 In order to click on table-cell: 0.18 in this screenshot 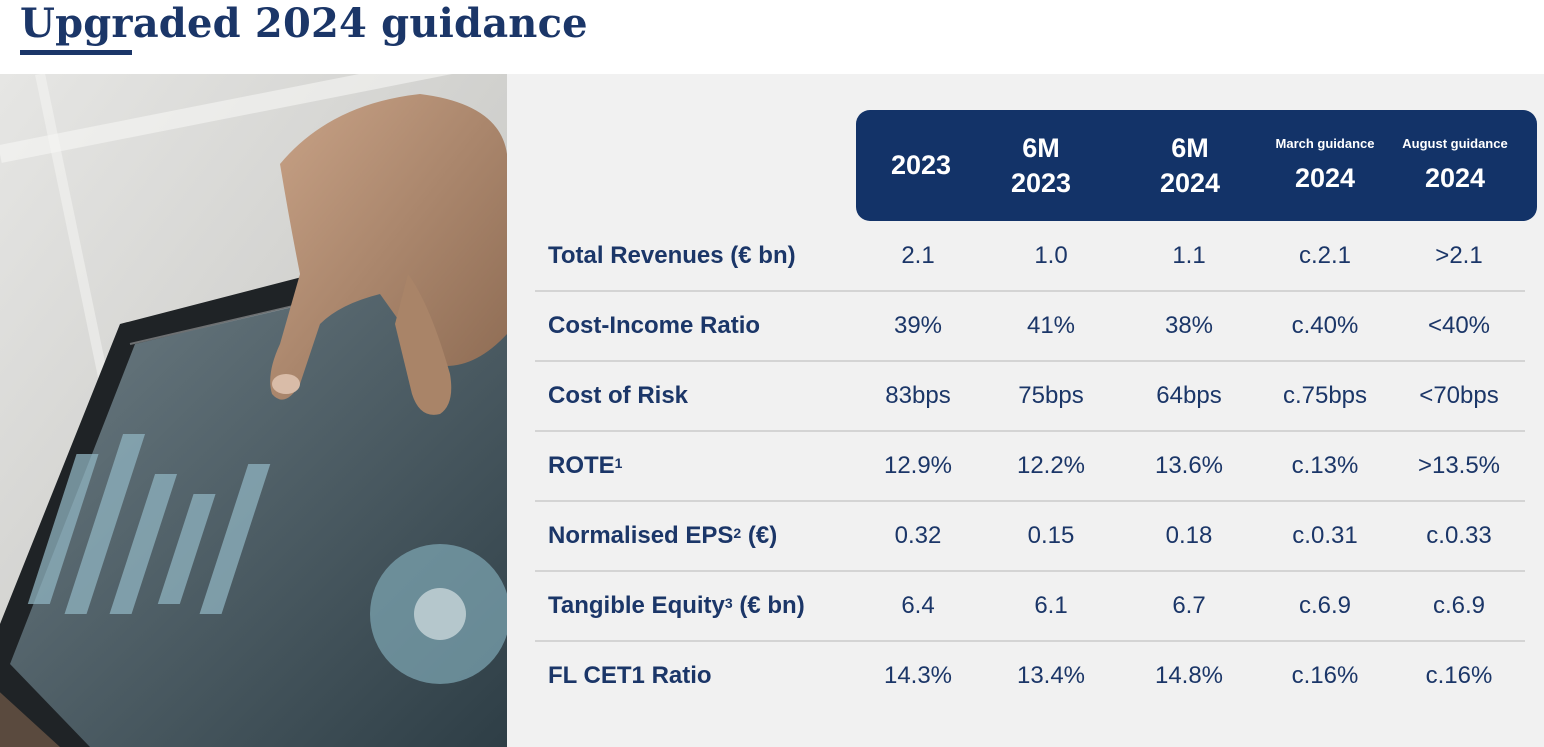, I will do `click(1189, 535)`.